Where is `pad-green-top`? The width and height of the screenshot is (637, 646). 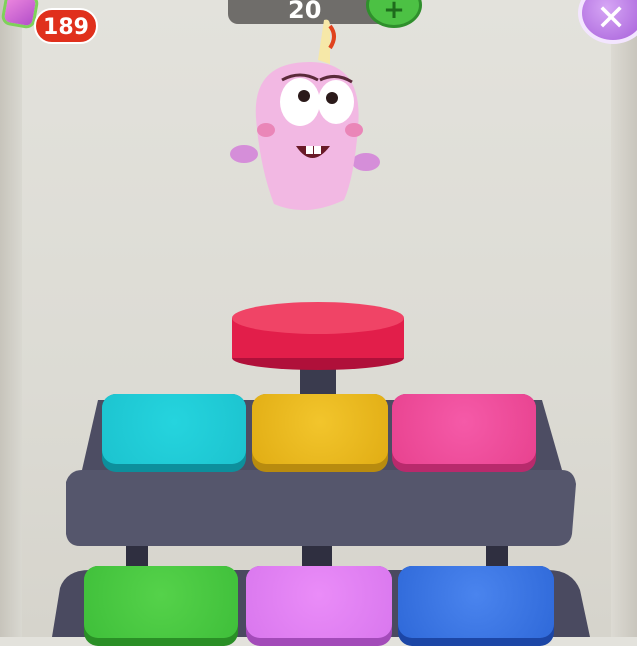 pad-green-top is located at coordinates (161, 602).